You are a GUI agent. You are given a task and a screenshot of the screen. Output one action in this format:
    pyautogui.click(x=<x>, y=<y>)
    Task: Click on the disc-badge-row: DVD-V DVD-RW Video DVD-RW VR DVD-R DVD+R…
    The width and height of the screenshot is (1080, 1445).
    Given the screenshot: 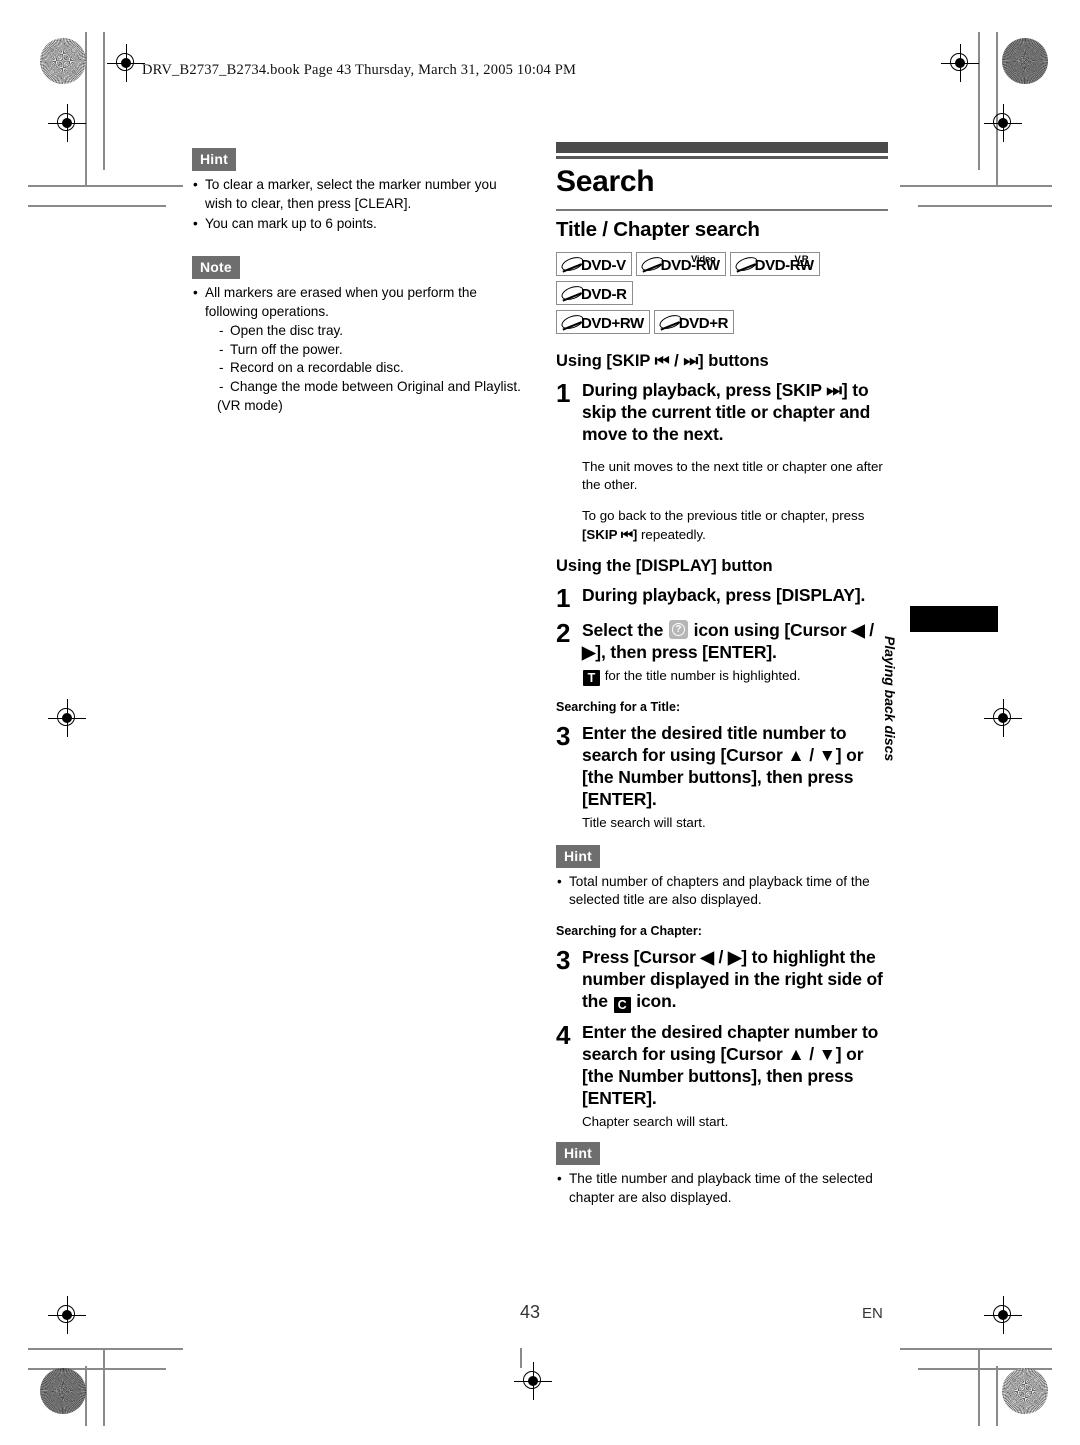 What is the action you would take?
    pyautogui.click(x=722, y=295)
    